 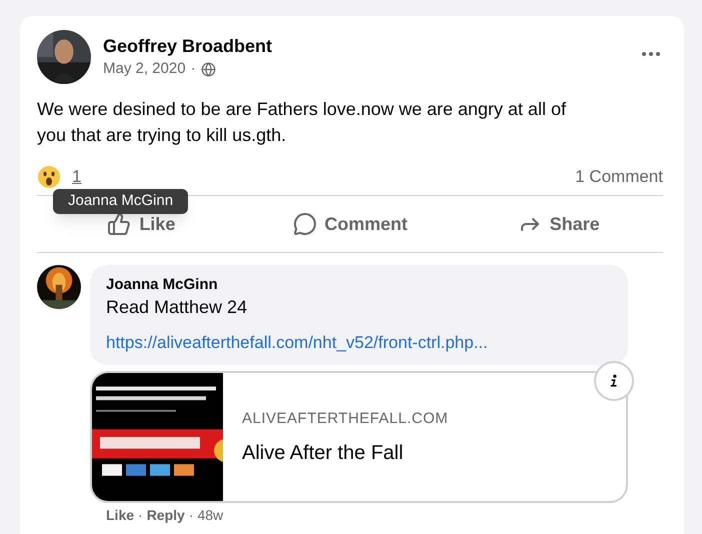 What do you see at coordinates (77, 177) in the screenshot?
I see `reaction-count: 1` at bounding box center [77, 177].